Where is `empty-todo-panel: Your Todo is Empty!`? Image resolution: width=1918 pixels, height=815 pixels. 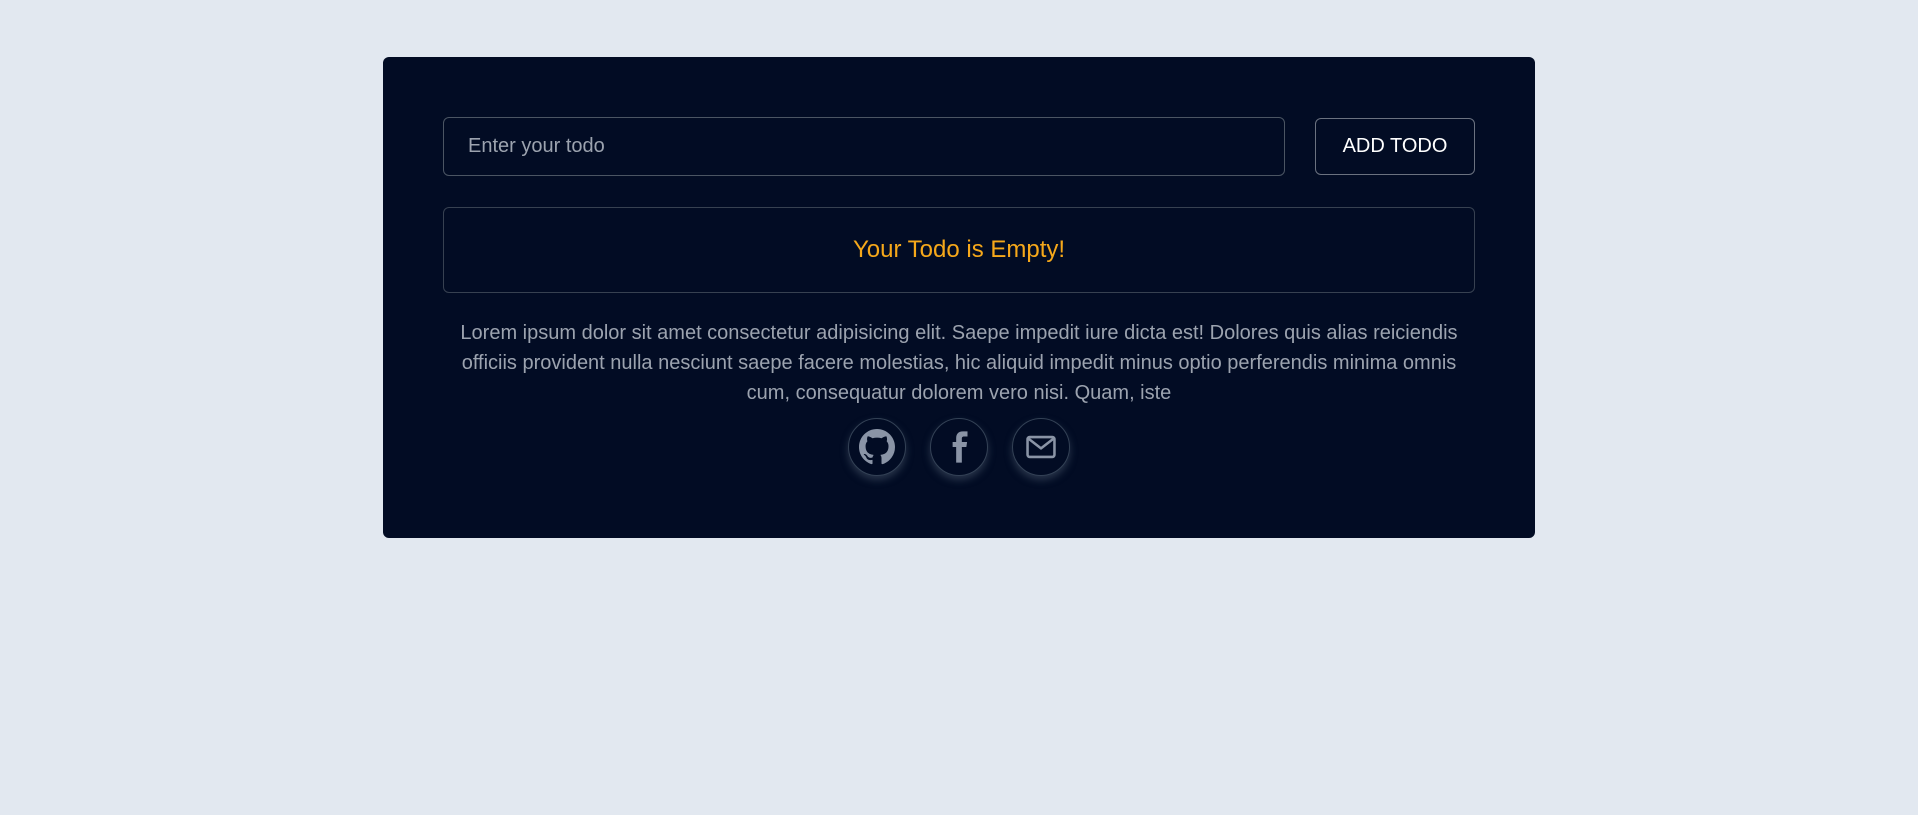 empty-todo-panel: Your Todo is Empty! is located at coordinates (959, 250).